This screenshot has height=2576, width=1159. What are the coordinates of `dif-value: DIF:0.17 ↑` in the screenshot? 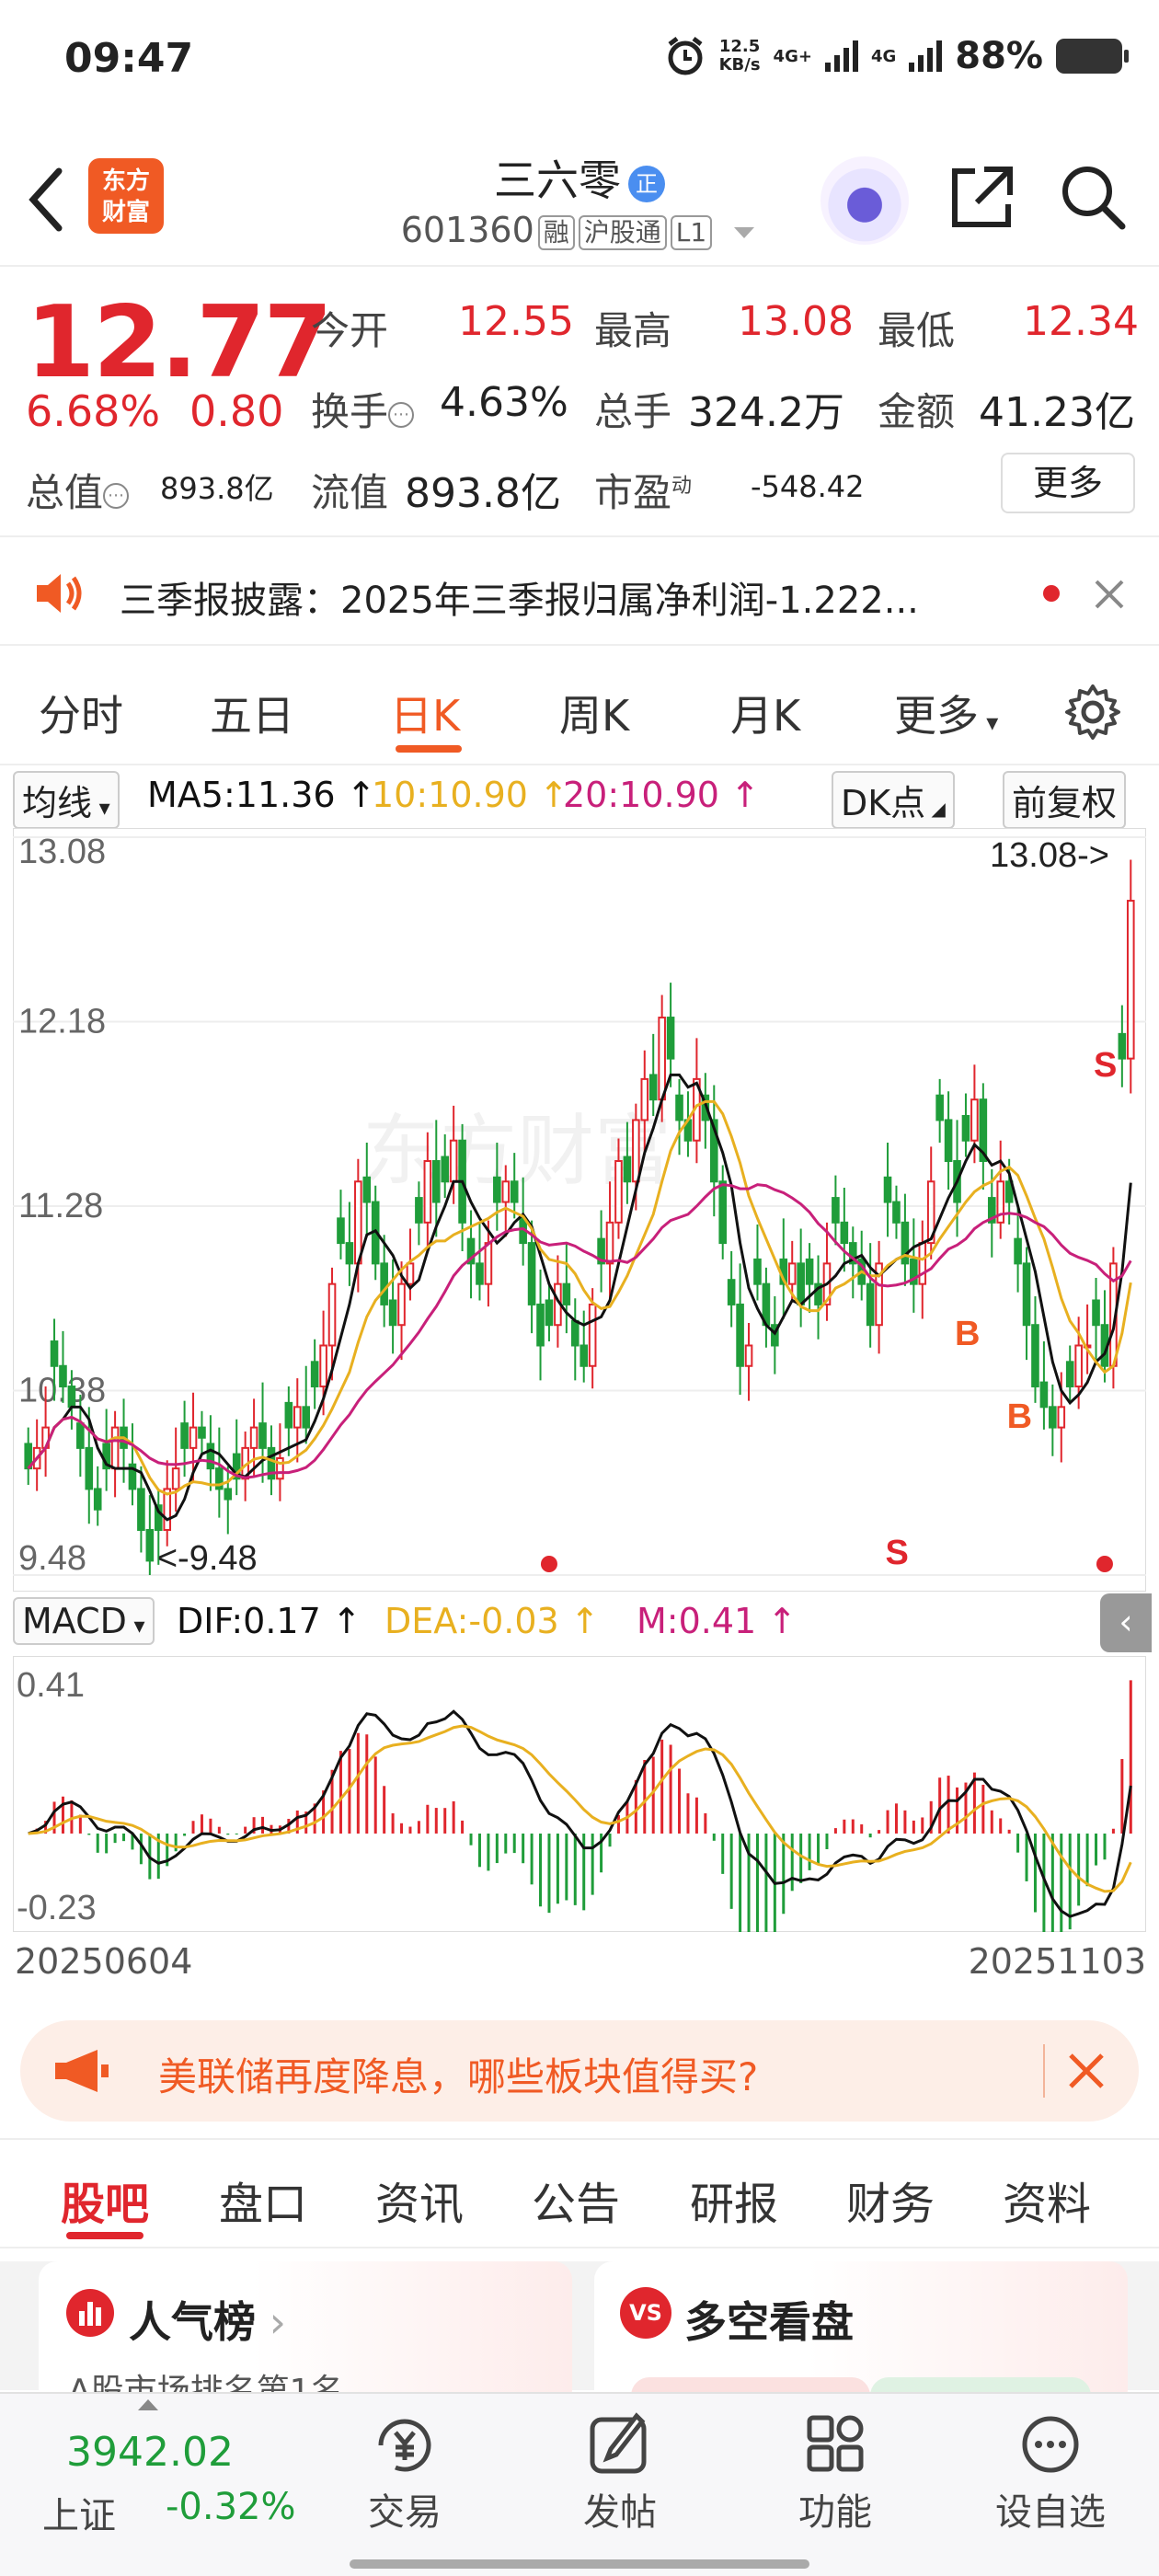 It's located at (269, 1621).